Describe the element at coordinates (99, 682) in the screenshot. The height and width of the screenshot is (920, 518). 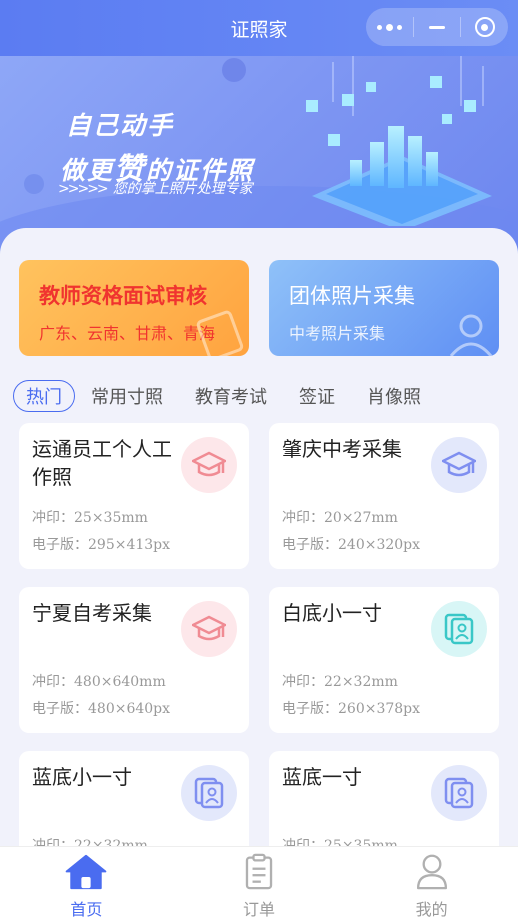
I see `card-print-size: 冲印：480×640mm` at that location.